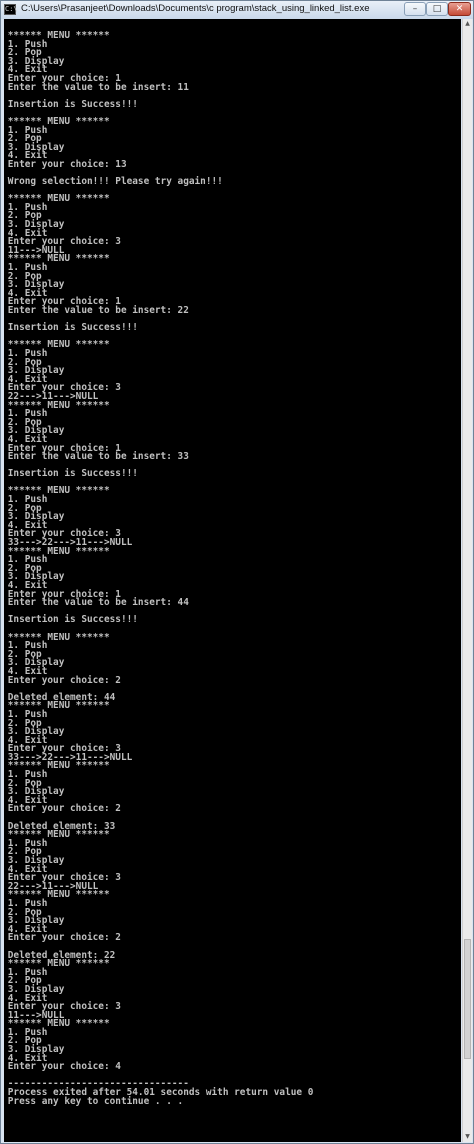  What do you see at coordinates (98, 87) in the screenshot?
I see `console-line: Enter the value to be insert: 11` at bounding box center [98, 87].